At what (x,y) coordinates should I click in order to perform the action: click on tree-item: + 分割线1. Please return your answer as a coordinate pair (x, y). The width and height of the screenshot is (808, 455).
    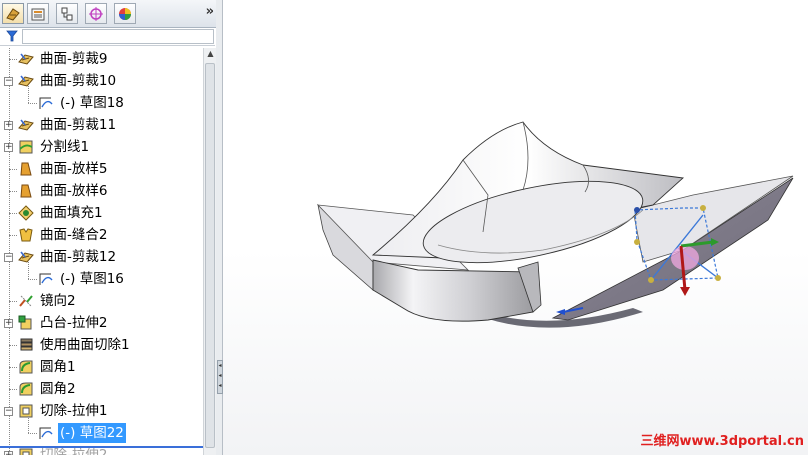
    Looking at the image, I should click on (101, 147).